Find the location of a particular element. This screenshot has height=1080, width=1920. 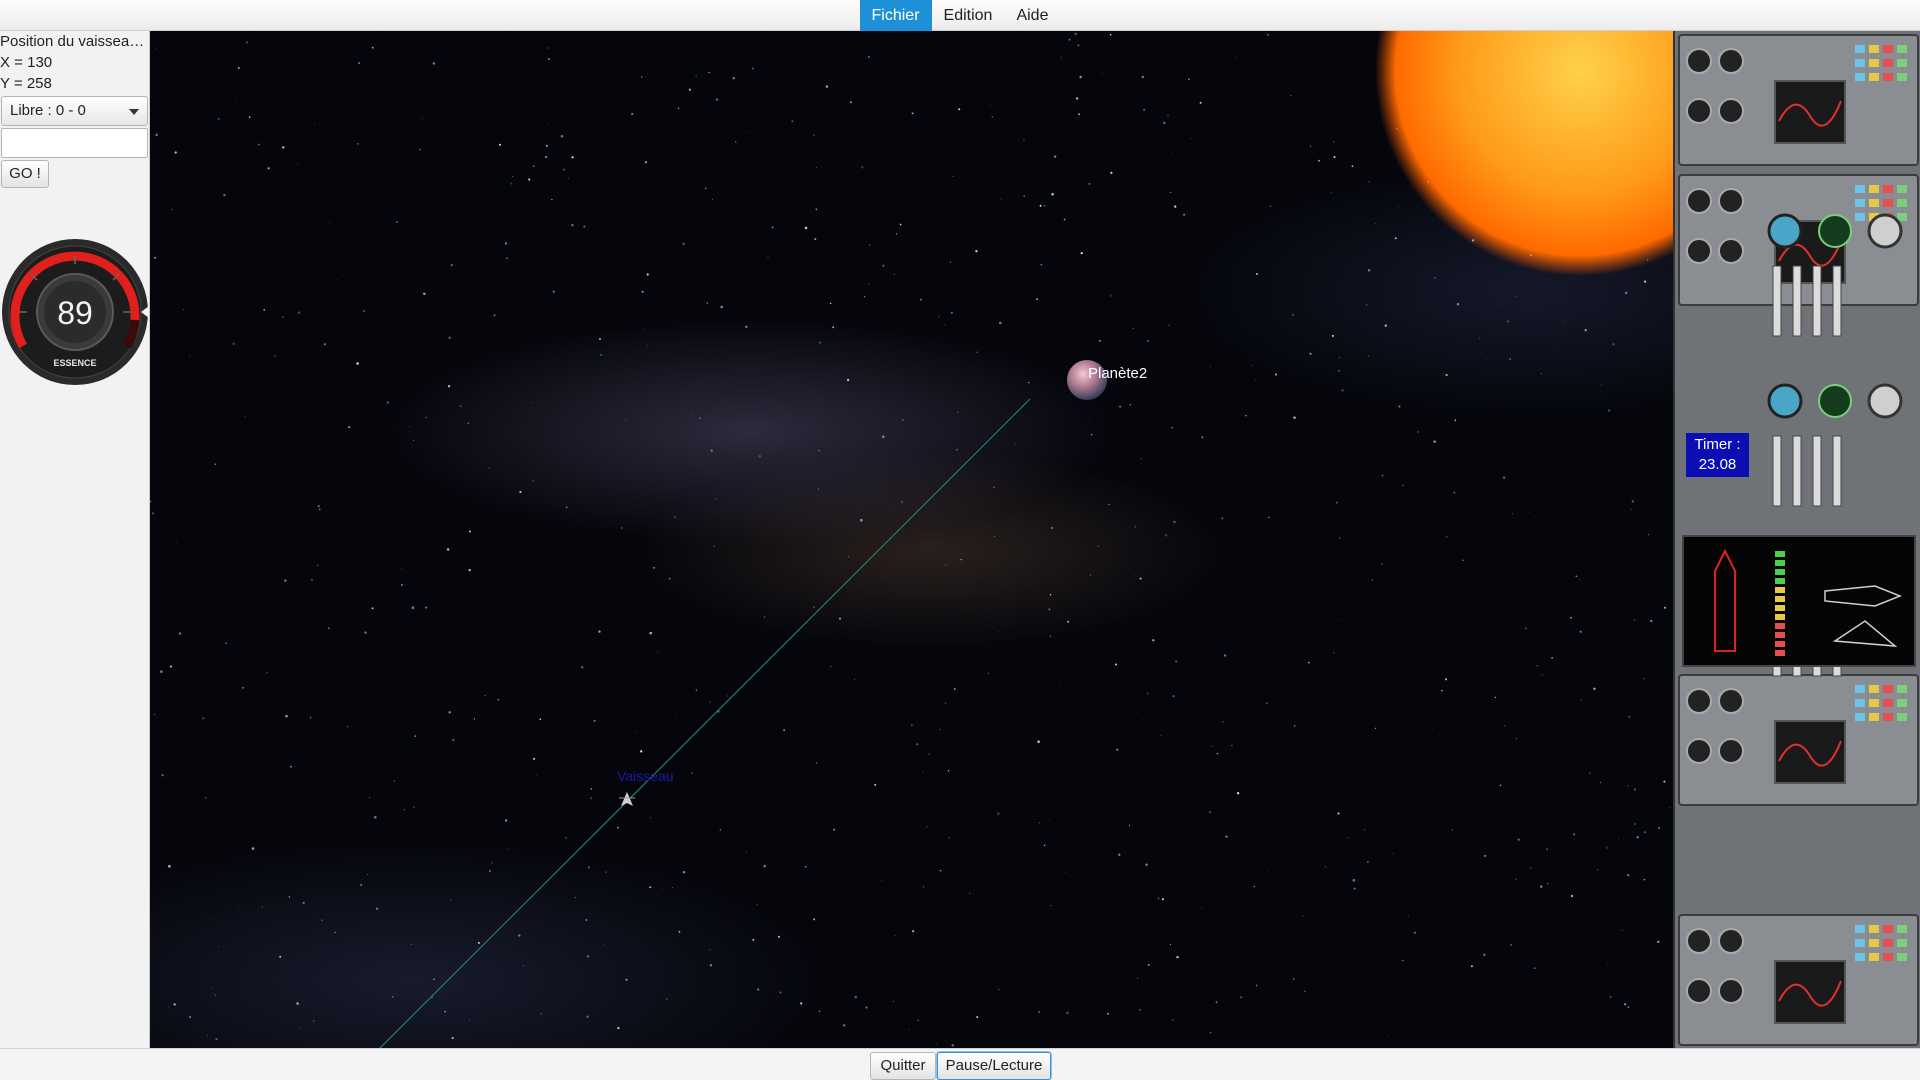

chevron-down-icon is located at coordinates (134, 112).